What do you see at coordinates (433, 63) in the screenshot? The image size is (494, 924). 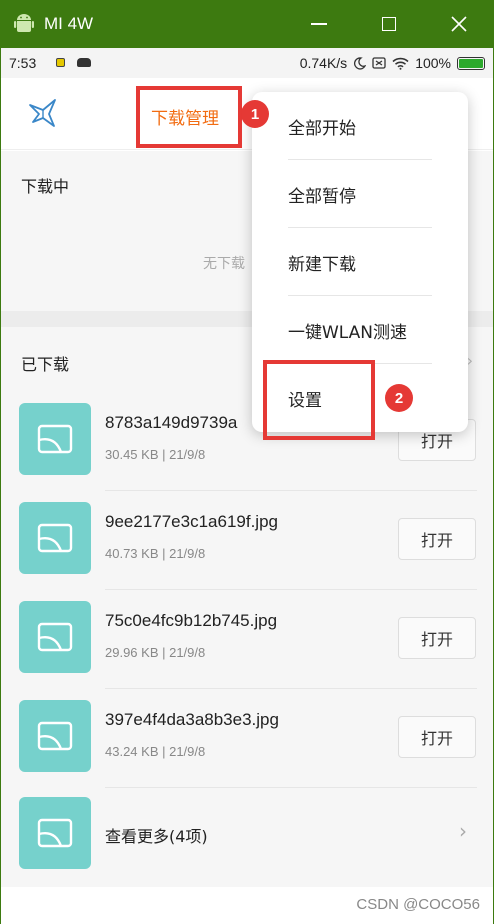 I see `battery-percent: 100%` at bounding box center [433, 63].